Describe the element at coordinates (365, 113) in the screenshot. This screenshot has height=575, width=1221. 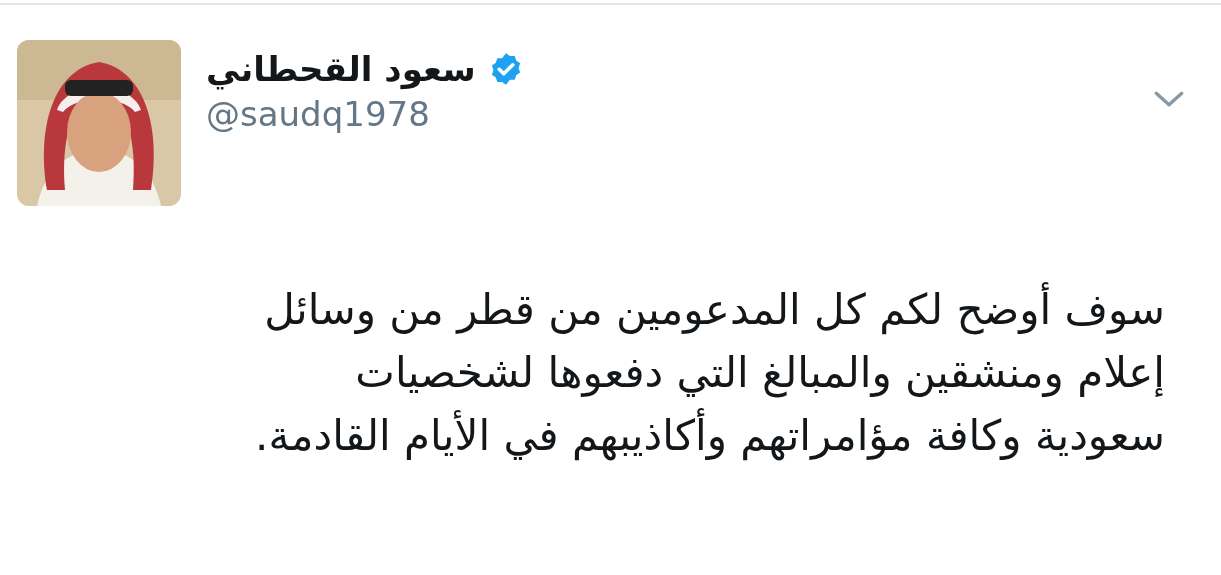
I see `author-handle: @saudq1978` at that location.